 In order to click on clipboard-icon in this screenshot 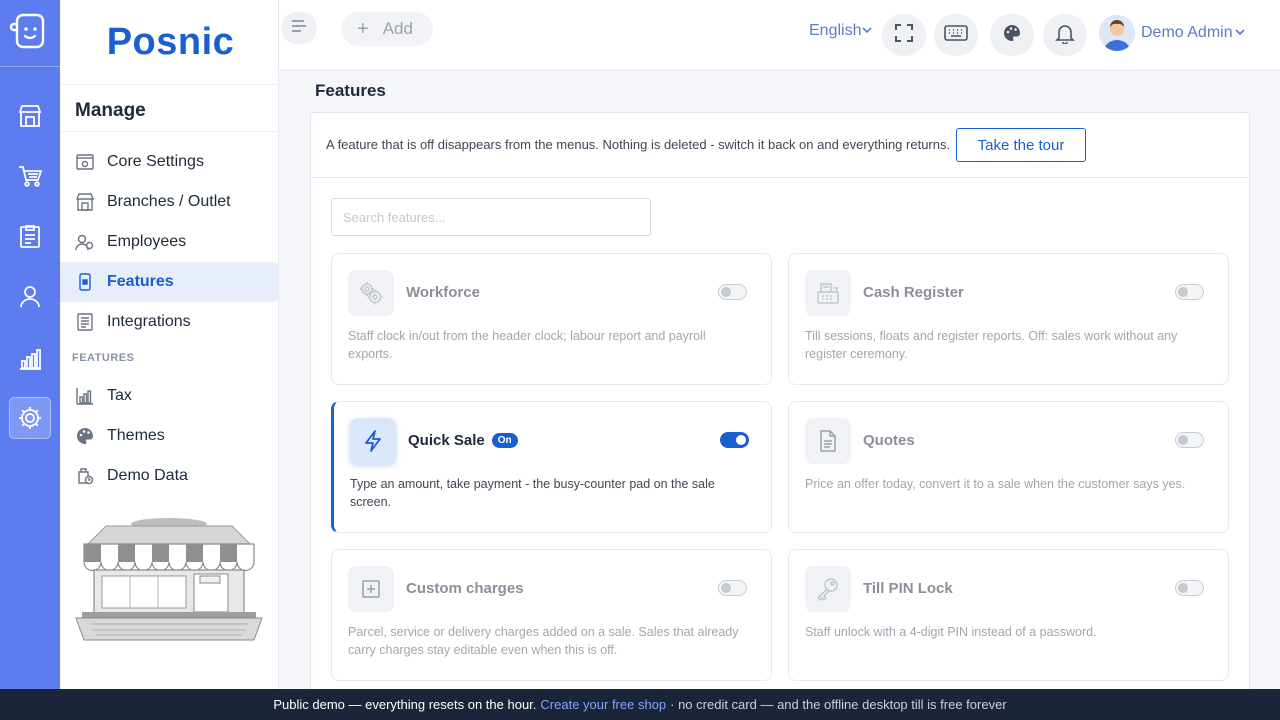, I will do `click(30, 236)`.